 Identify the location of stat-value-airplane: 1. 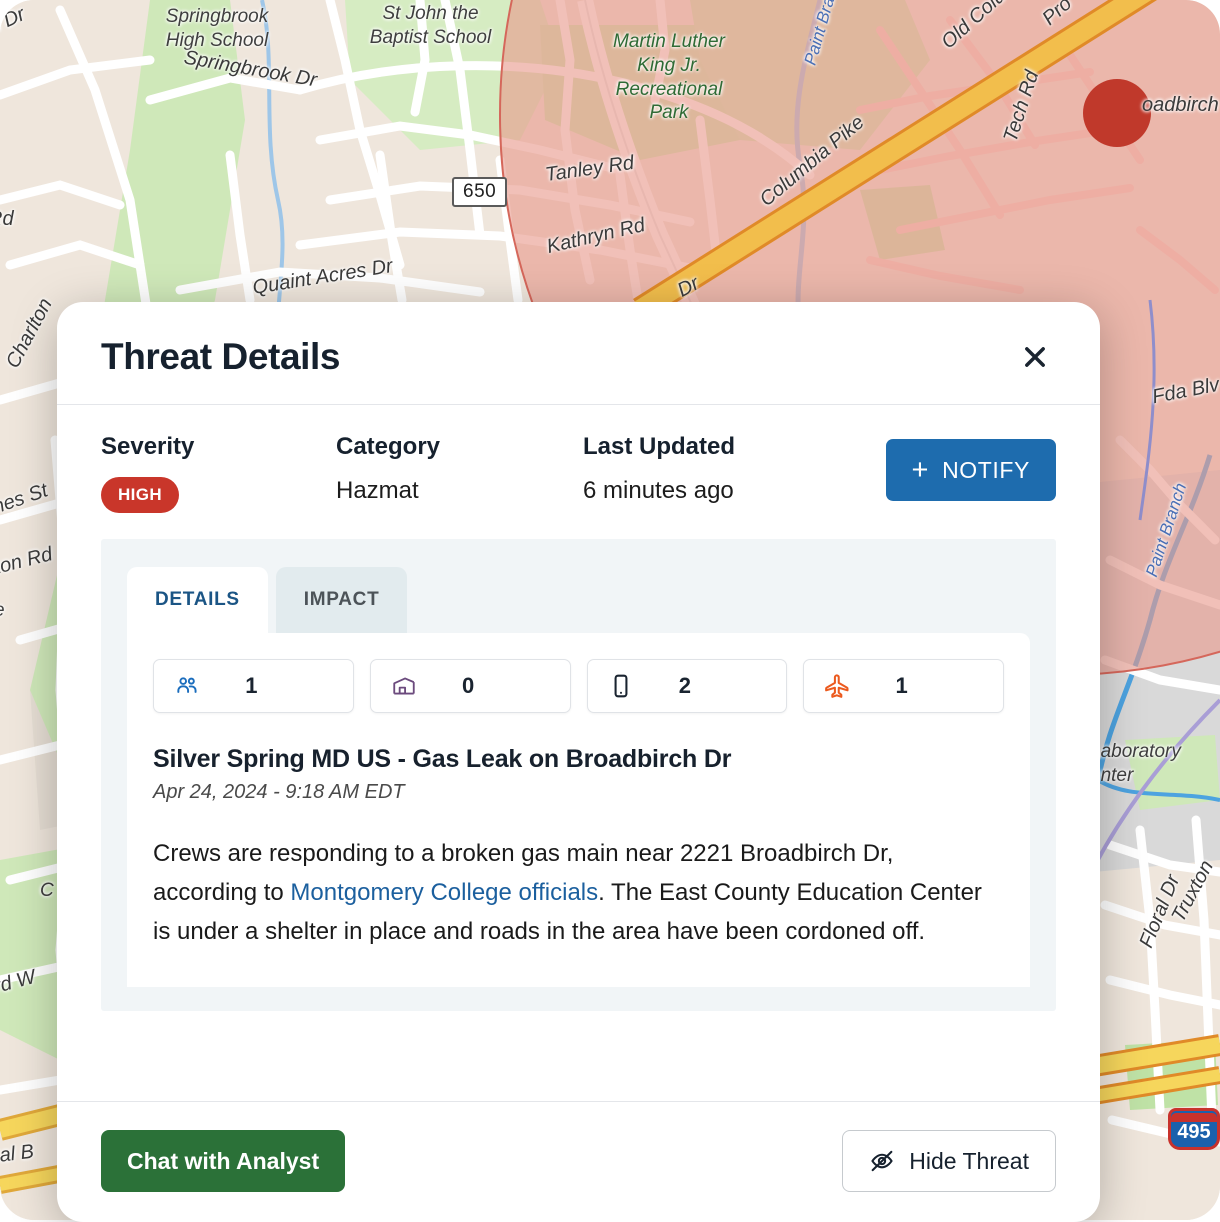
(901, 685).